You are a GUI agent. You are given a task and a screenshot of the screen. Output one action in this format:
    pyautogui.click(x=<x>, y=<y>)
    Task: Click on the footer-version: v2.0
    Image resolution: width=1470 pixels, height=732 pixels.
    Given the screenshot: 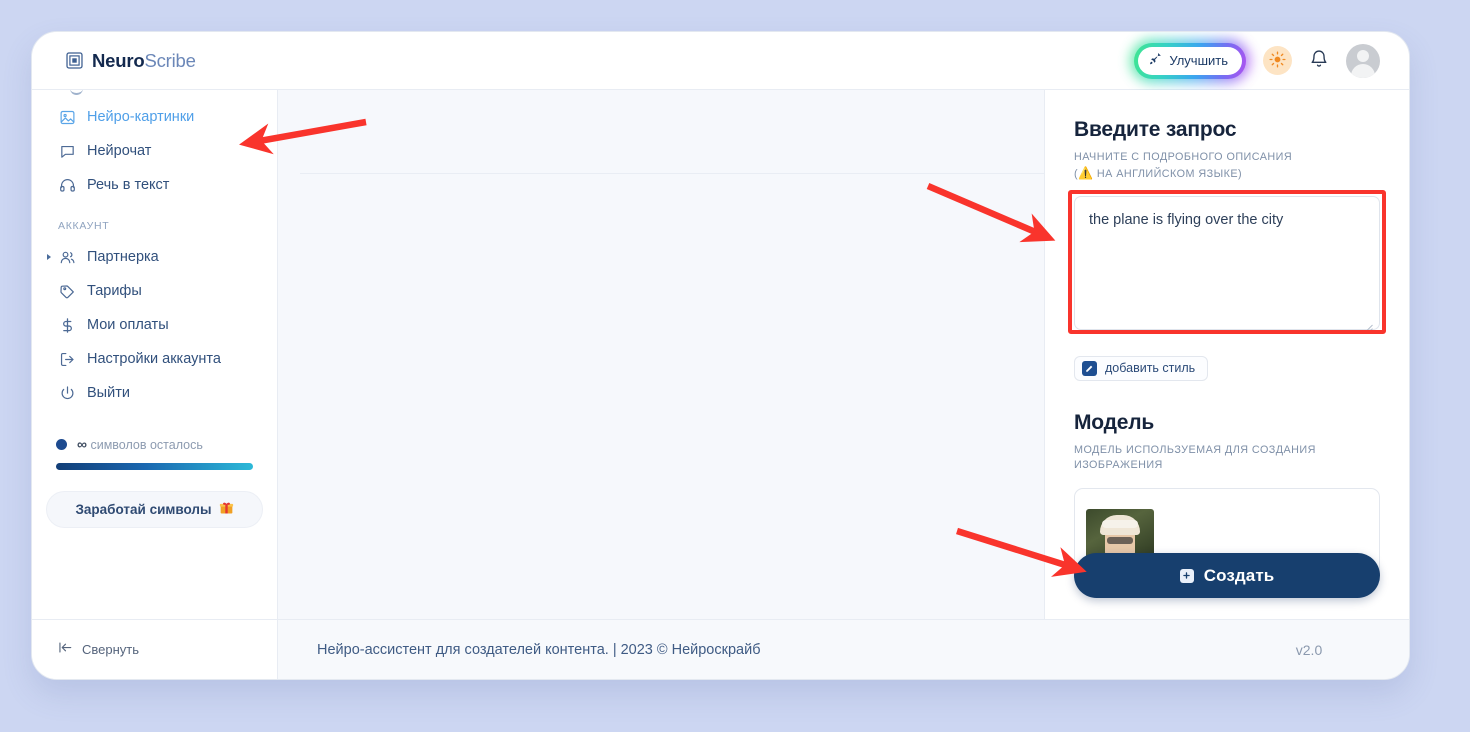 What is the action you would take?
    pyautogui.click(x=1309, y=649)
    